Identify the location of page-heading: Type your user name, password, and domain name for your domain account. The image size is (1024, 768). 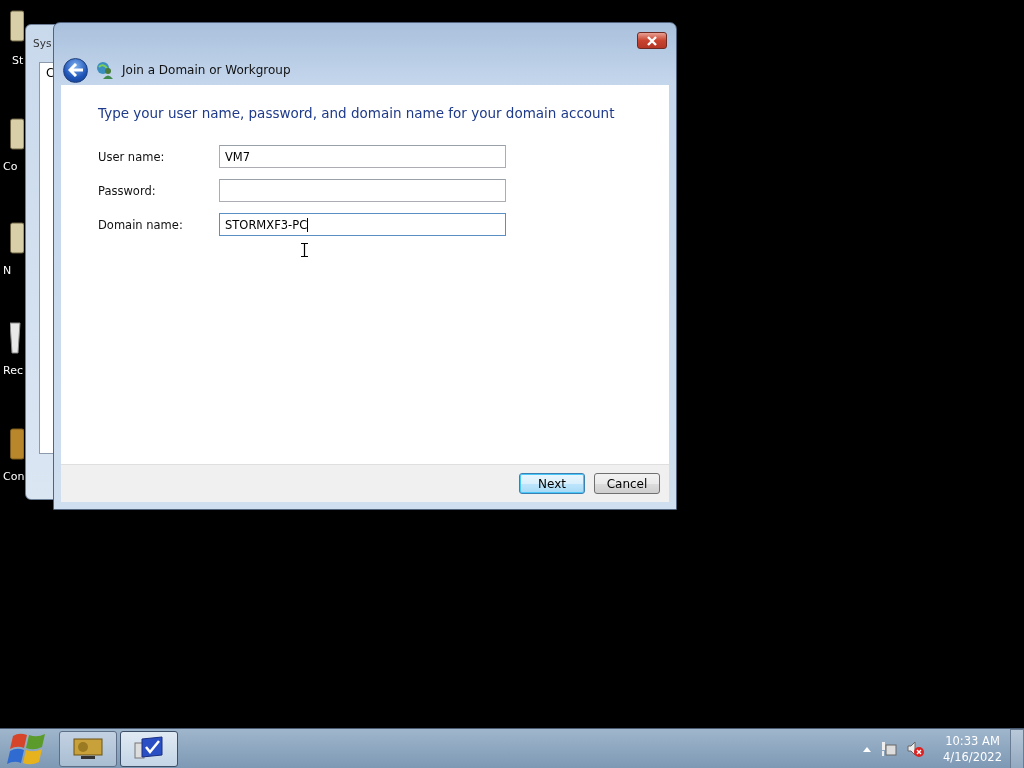
(356, 113).